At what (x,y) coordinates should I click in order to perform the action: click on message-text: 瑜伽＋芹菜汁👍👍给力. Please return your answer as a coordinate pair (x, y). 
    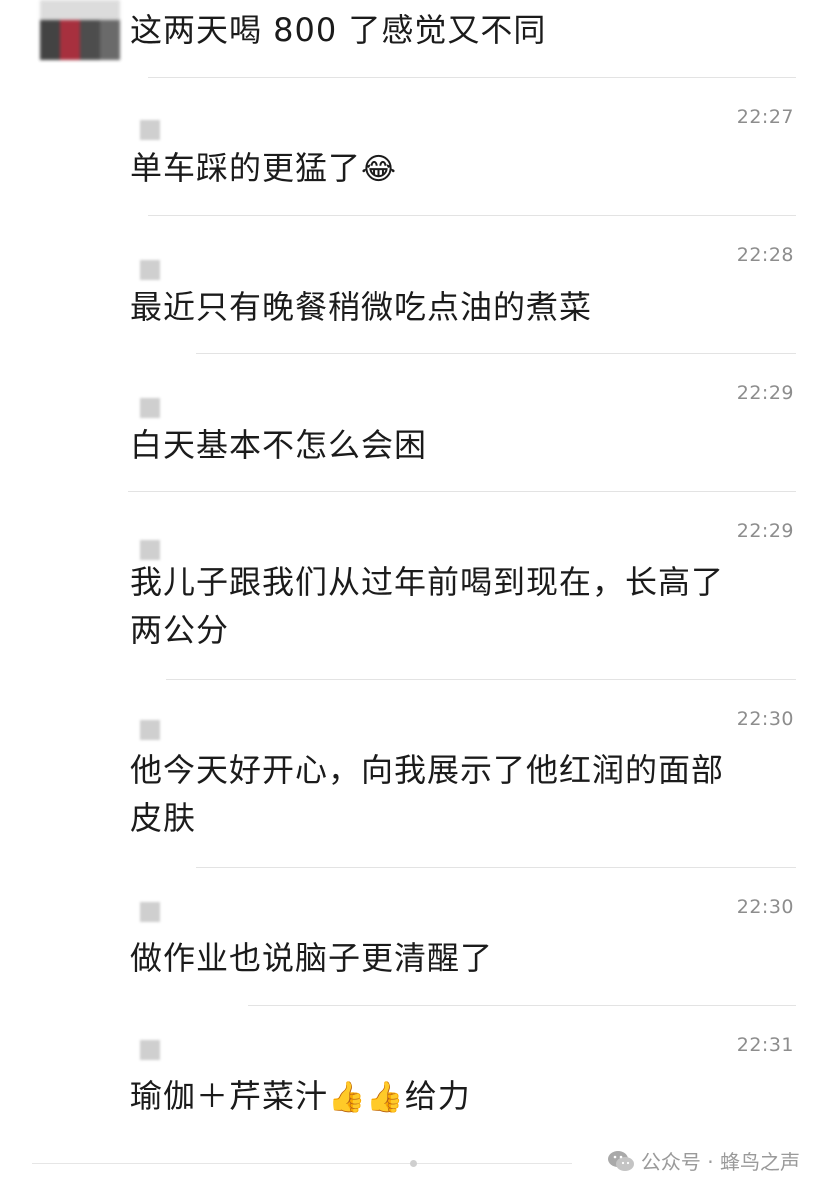
    Looking at the image, I should click on (300, 1097).